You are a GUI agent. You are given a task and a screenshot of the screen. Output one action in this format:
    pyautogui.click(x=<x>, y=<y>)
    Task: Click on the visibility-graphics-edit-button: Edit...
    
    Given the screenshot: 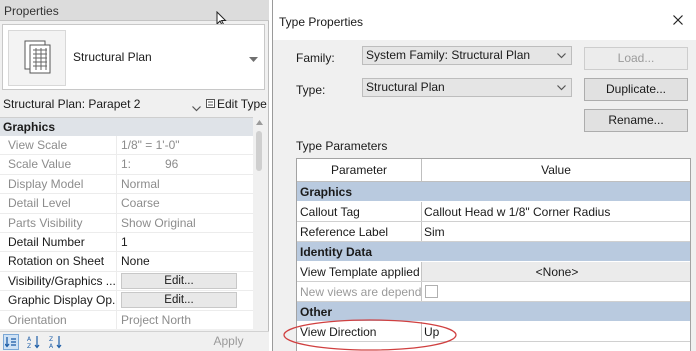 What is the action you would take?
    pyautogui.click(x=179, y=280)
    